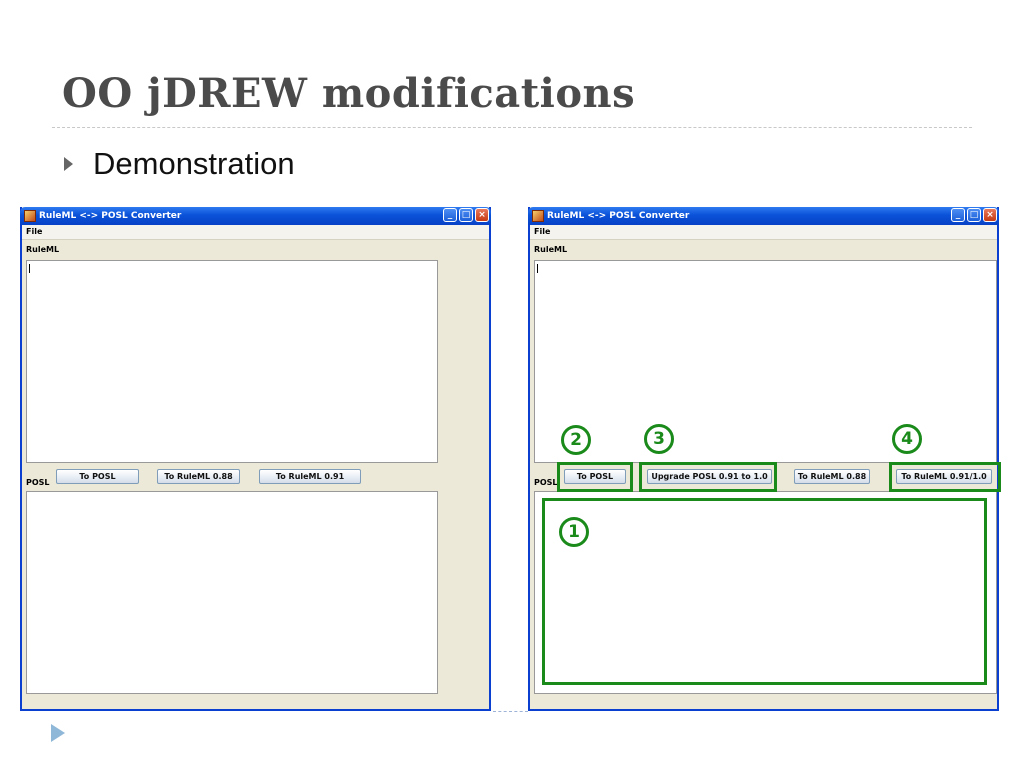 This screenshot has height=768, width=1024. I want to click on slide-title: OO jDREW modifications, so click(349, 93).